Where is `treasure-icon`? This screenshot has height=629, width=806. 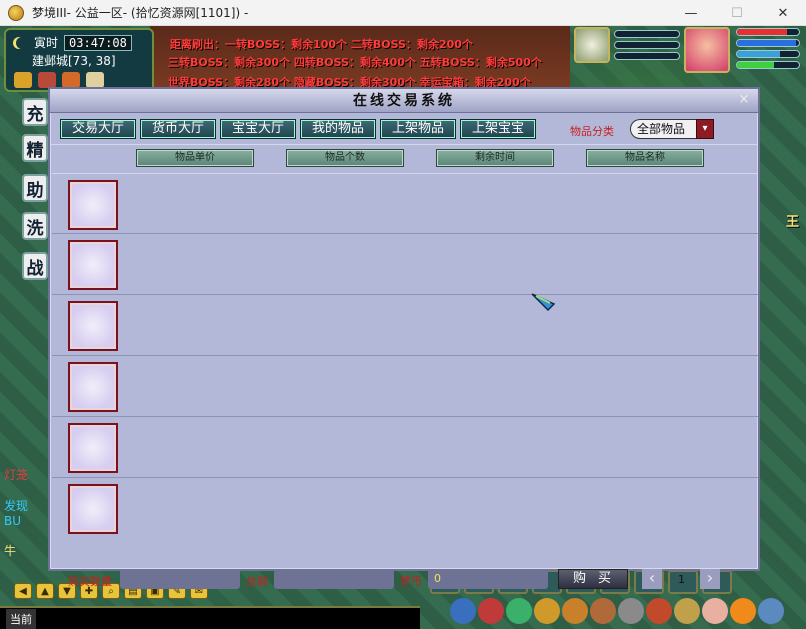
treasure-icon is located at coordinates (23, 80).